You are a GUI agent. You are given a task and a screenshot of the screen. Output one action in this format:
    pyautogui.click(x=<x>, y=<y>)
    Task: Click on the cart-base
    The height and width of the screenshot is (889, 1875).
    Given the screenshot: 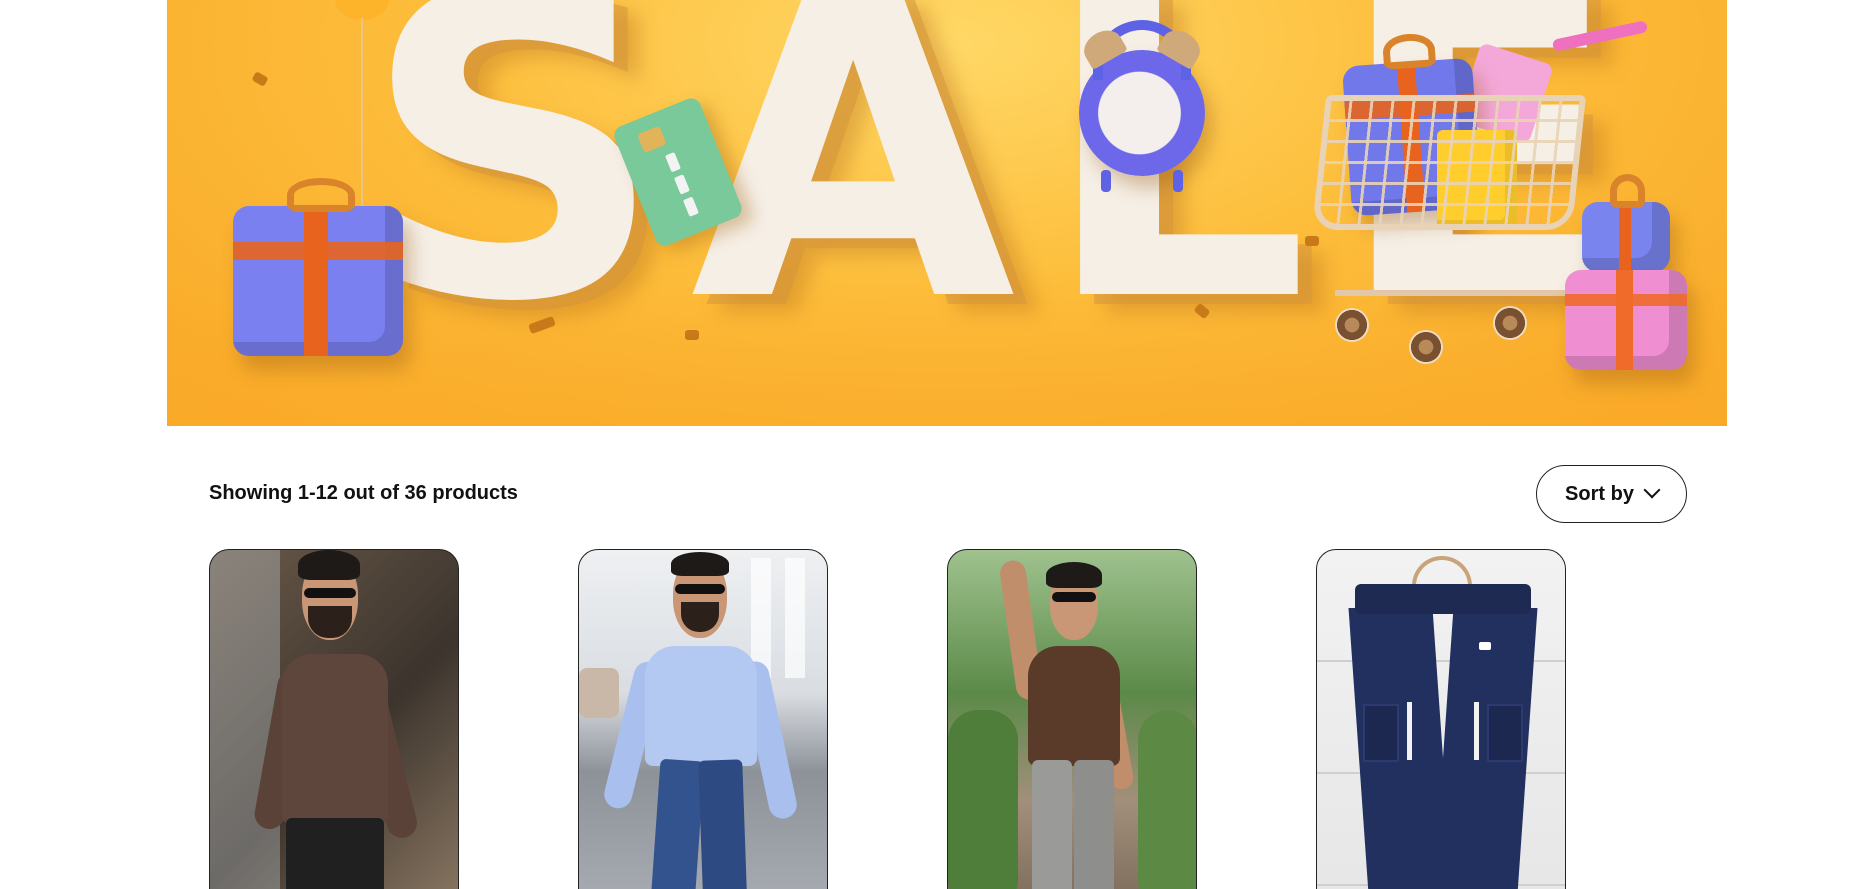 What is the action you would take?
    pyautogui.click(x=1455, y=293)
    